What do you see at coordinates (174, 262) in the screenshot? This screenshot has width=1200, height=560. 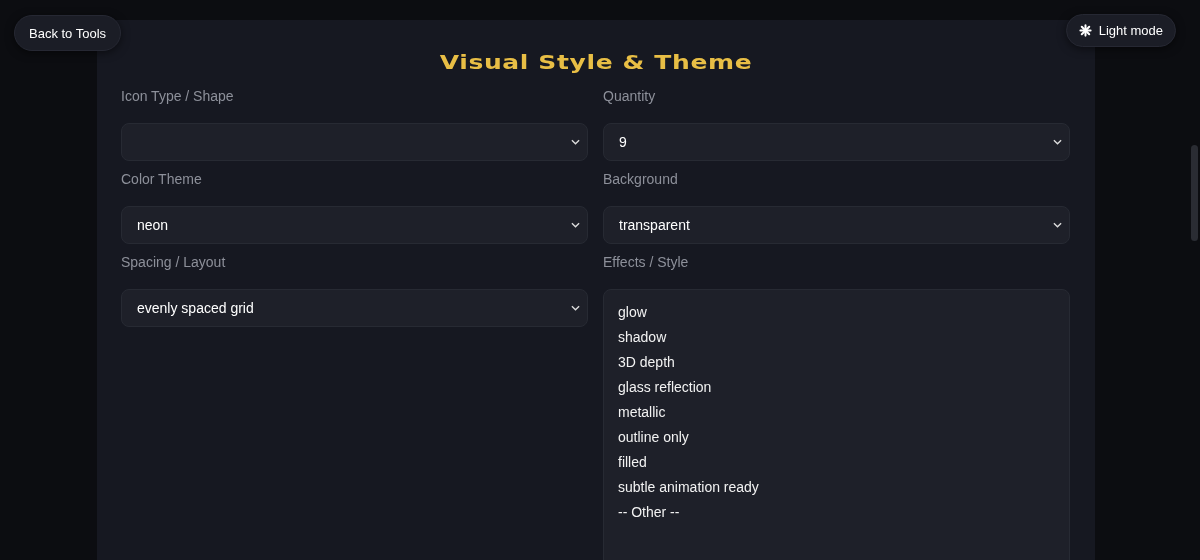 I see `field-label: Spacing / Layout` at bounding box center [174, 262].